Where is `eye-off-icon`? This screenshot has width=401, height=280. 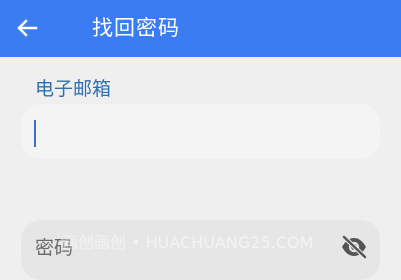
eye-off-icon is located at coordinates (354, 248).